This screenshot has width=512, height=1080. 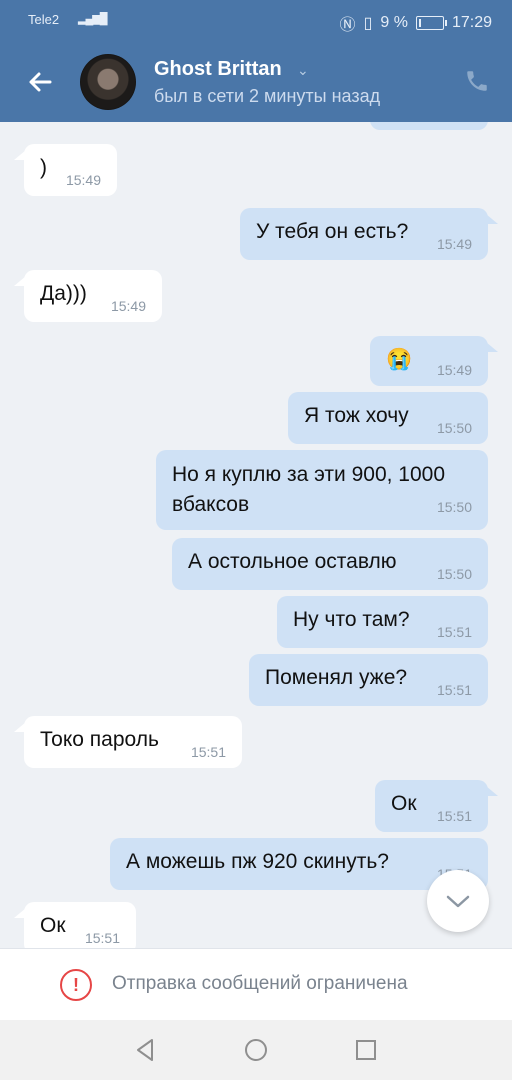 What do you see at coordinates (92, 19) in the screenshot?
I see `signal-icon: ▂▄▆█` at bounding box center [92, 19].